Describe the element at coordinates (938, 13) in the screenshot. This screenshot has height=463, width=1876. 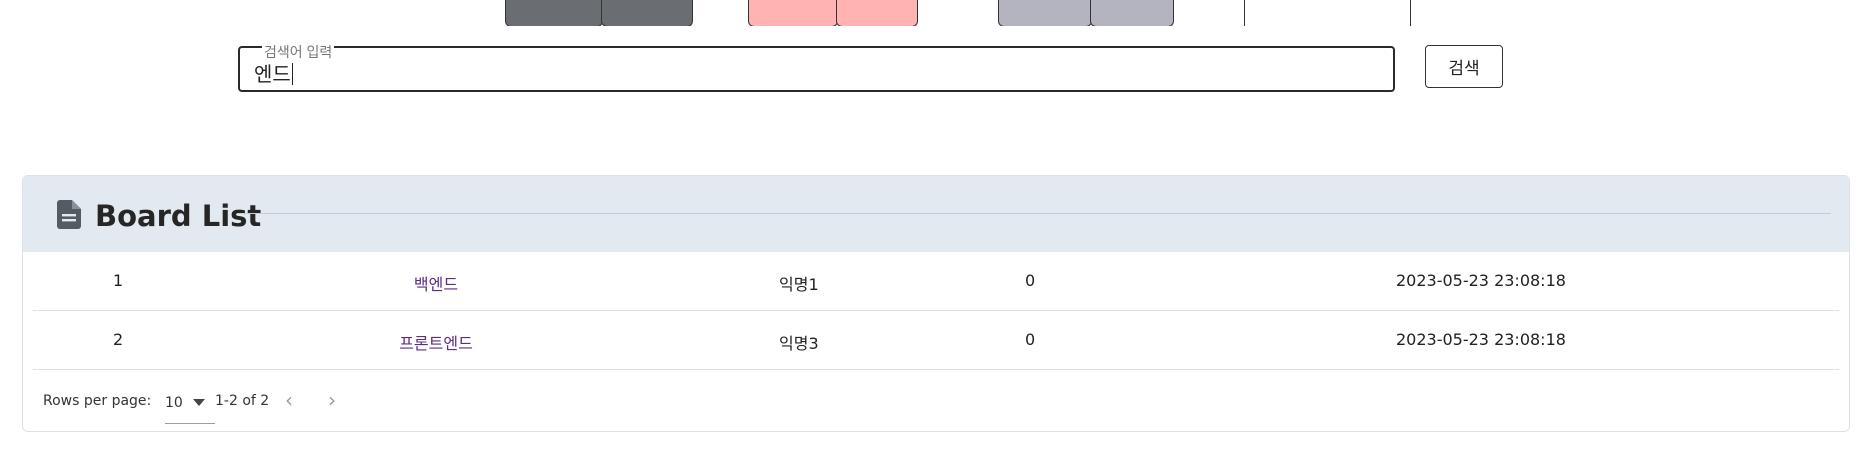
I see `banner-image` at that location.